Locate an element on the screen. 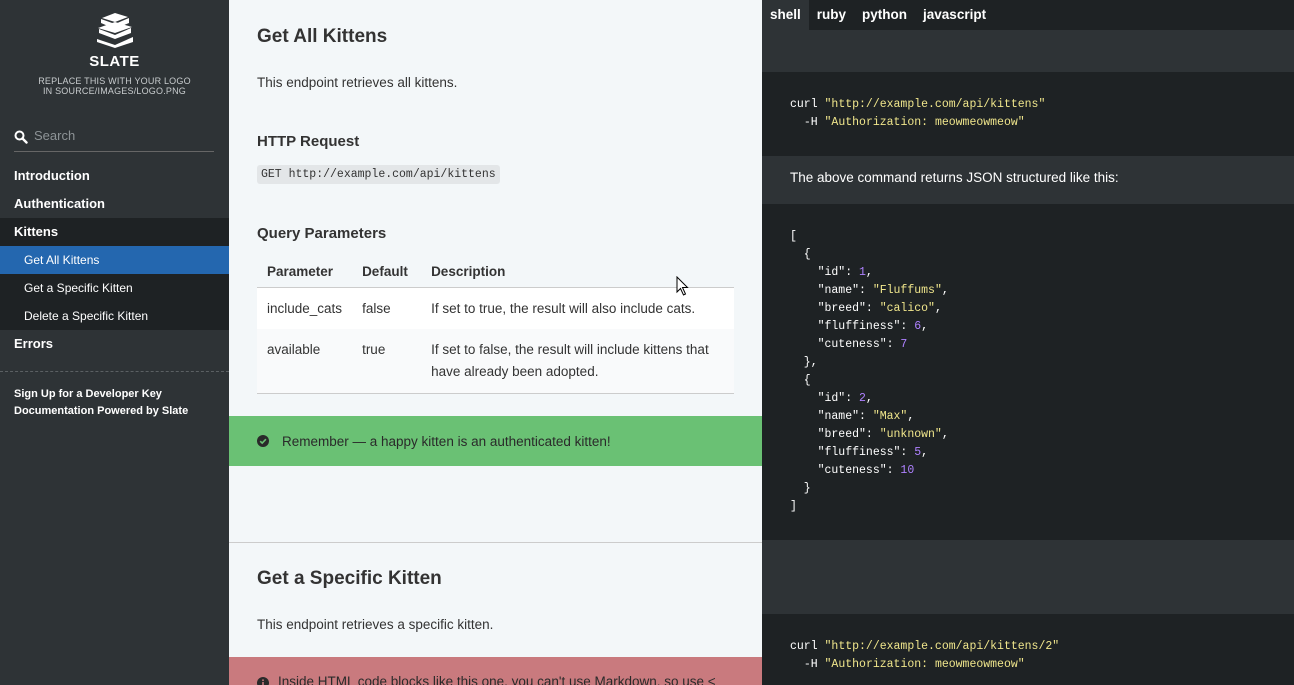  code-token: "calico" is located at coordinates (907, 308).